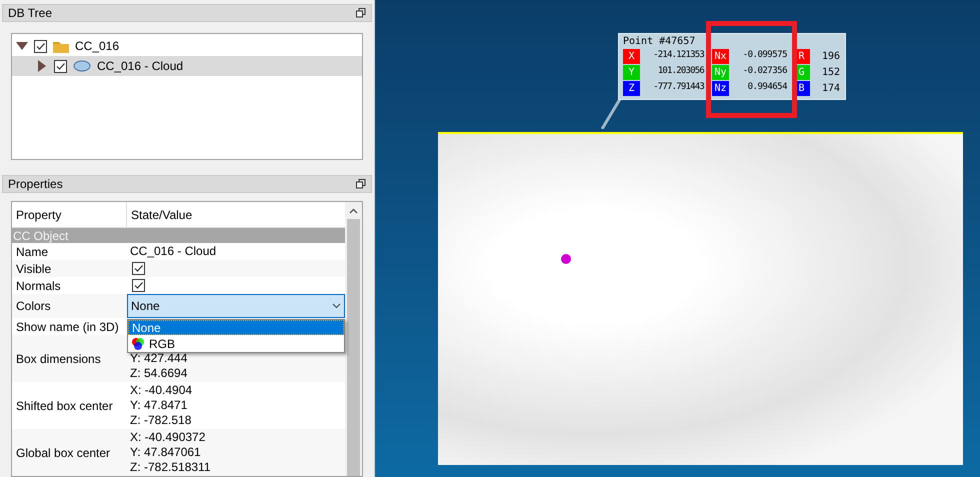 The width and height of the screenshot is (980, 477). Describe the element at coordinates (830, 73) in the screenshot. I see `color-value: 152` at that location.